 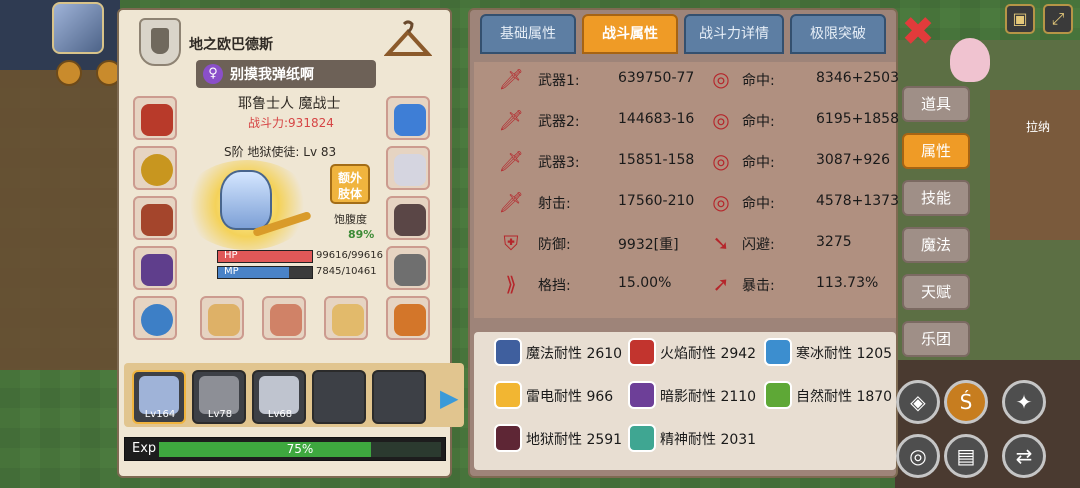 I want to click on computer-icon: ▣, so click(x=1020, y=19).